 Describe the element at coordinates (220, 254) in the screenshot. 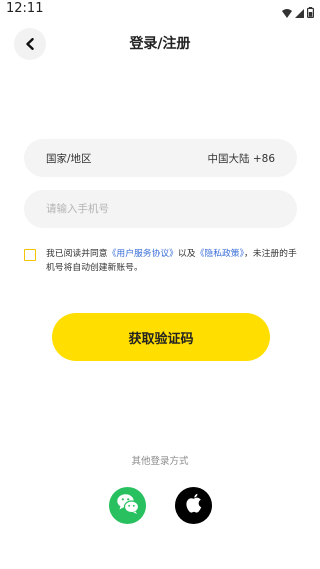

I see `privacy-policy-link: 《隐私政策》` at that location.